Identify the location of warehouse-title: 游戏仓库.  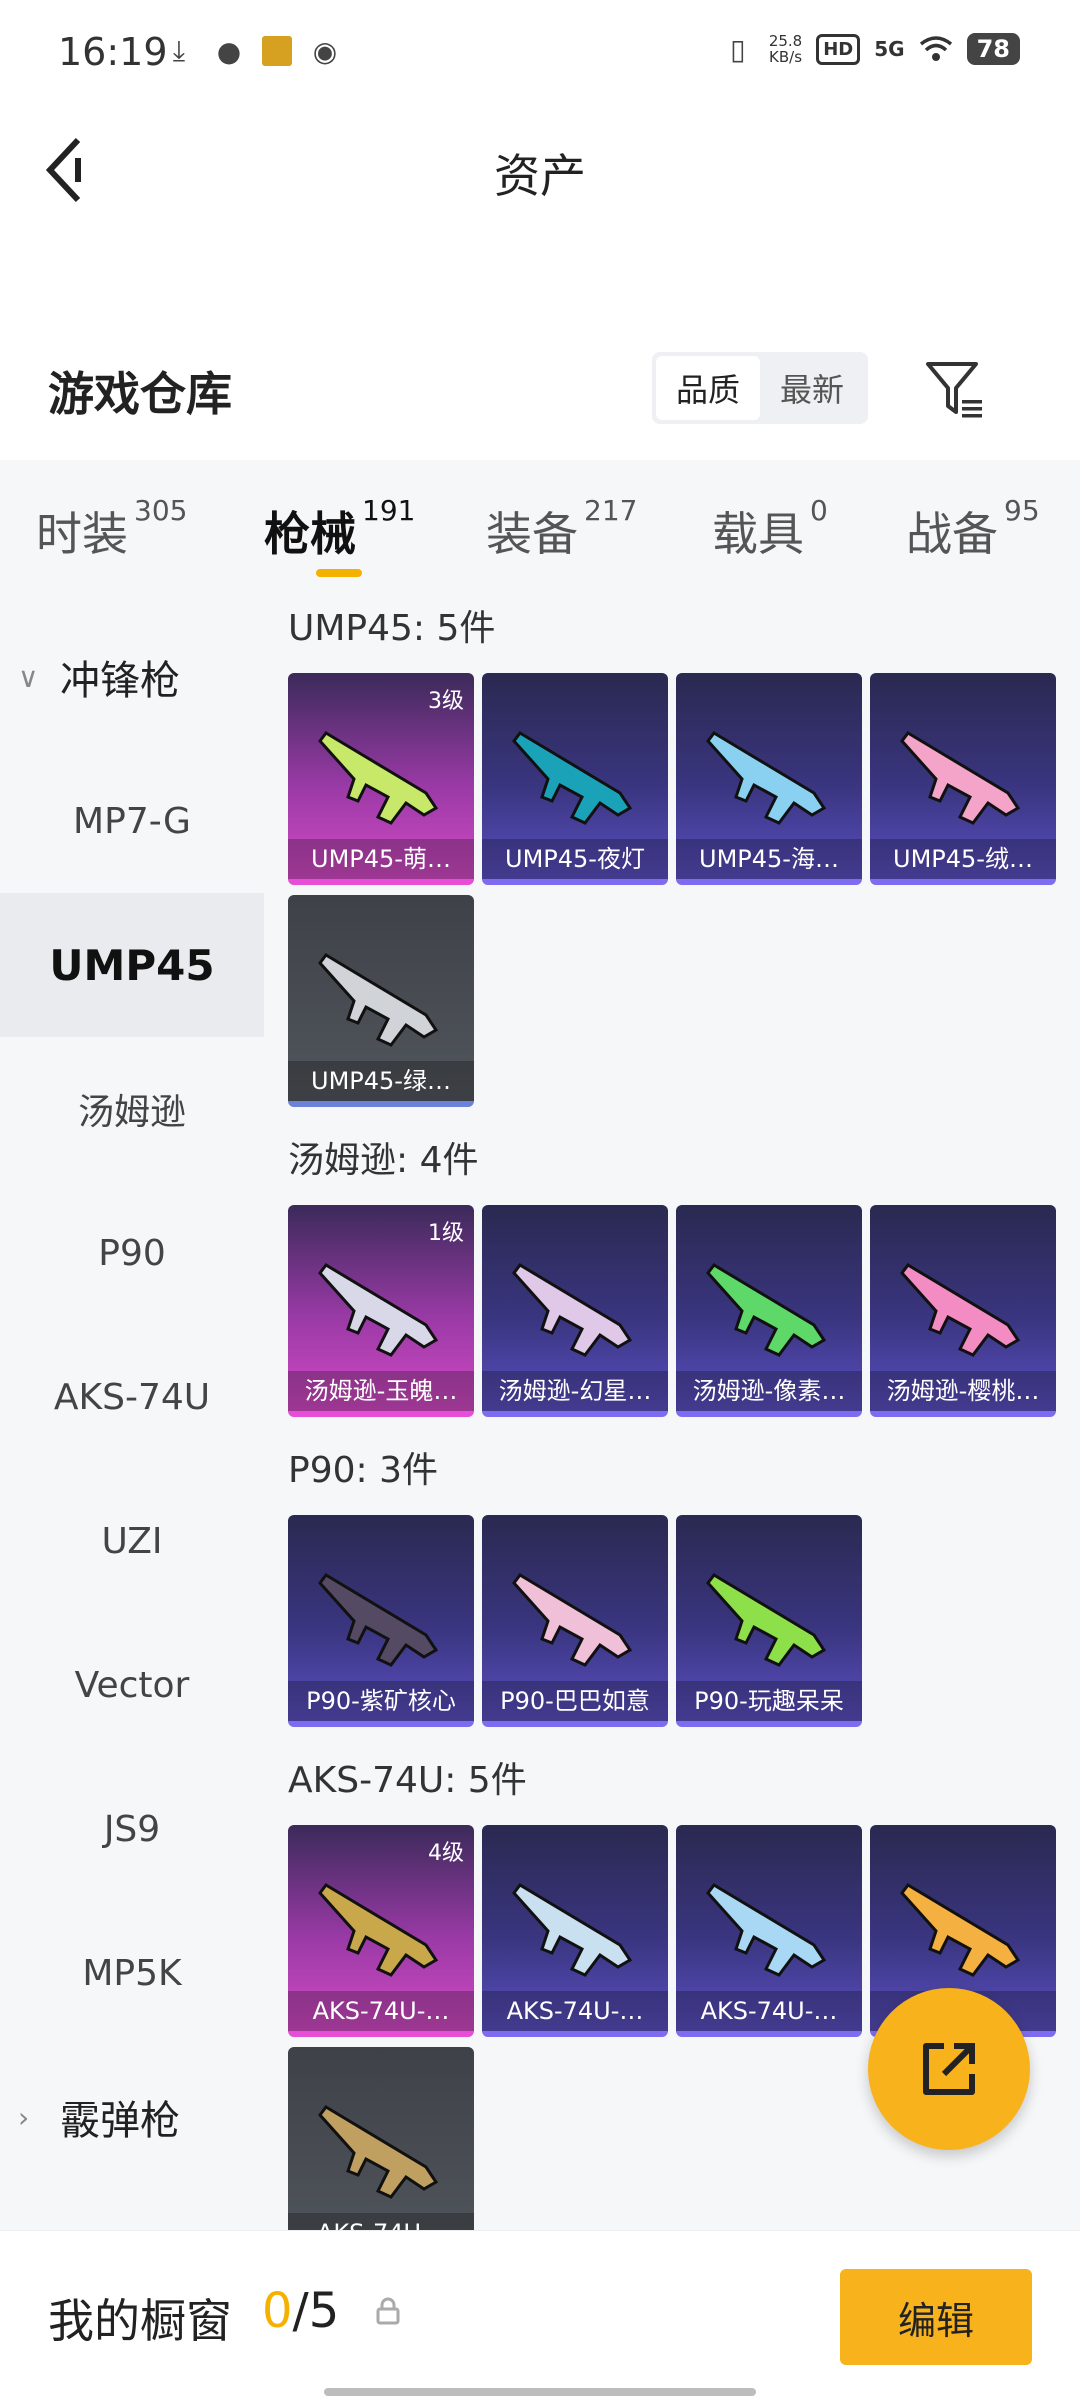
(140, 394).